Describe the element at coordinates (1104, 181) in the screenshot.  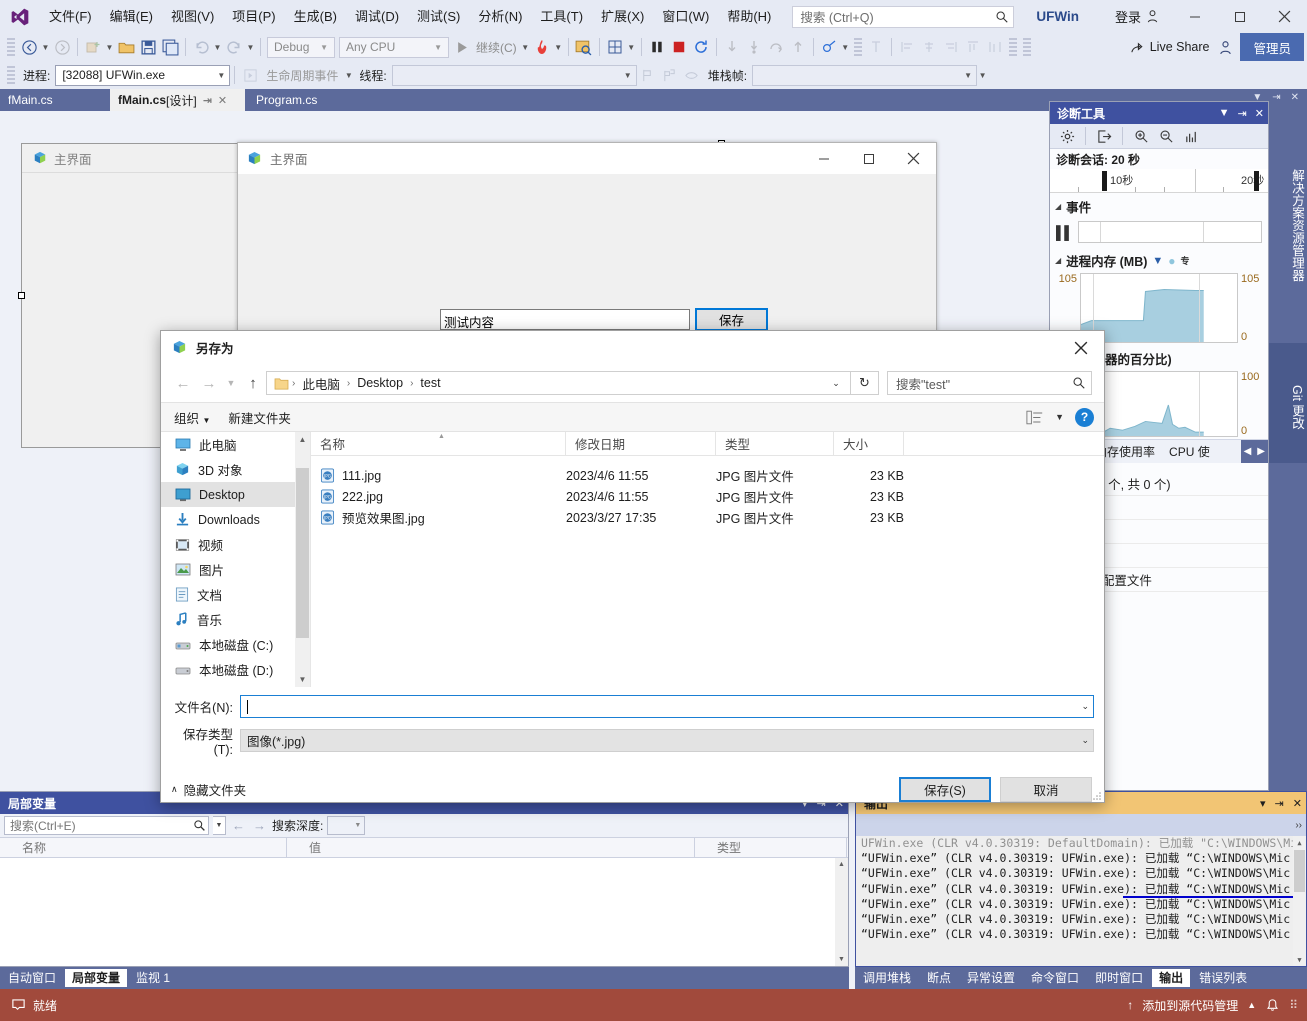
I see `timeline-marker-start` at that location.